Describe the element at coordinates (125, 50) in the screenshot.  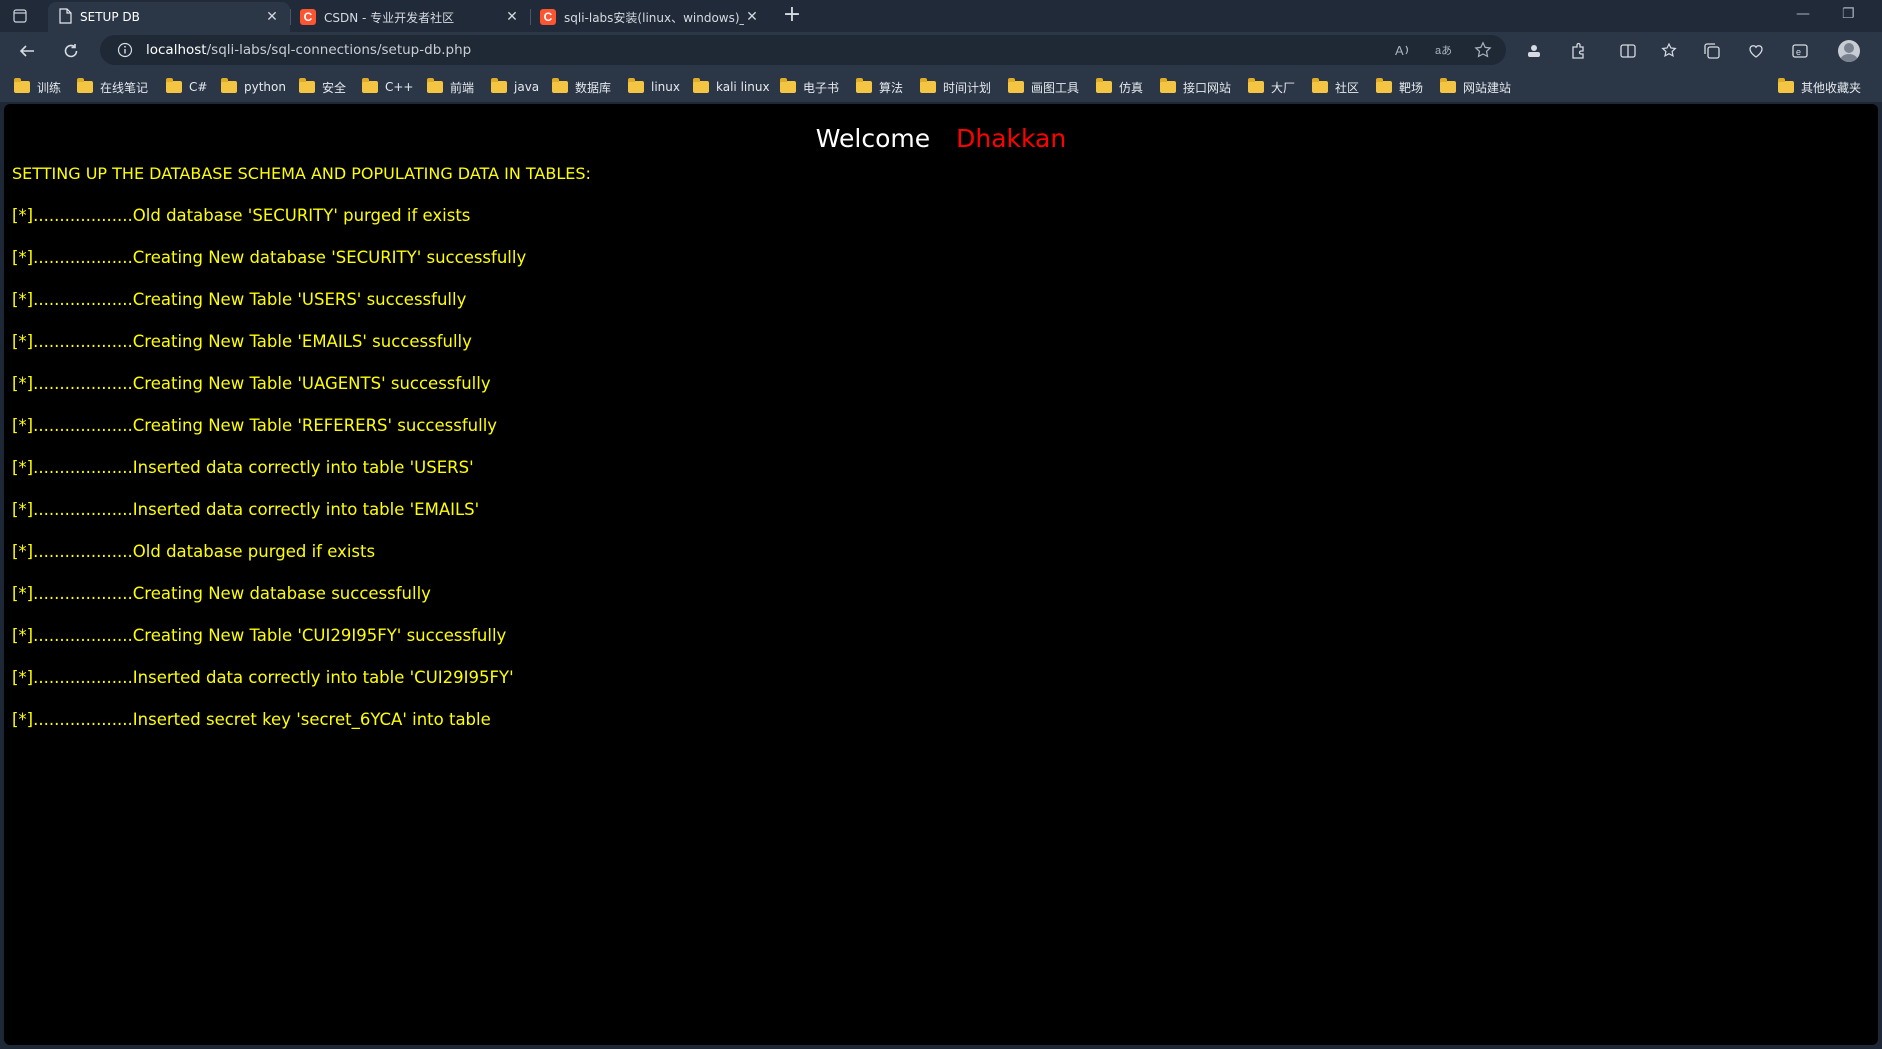
I see `info-icon` at that location.